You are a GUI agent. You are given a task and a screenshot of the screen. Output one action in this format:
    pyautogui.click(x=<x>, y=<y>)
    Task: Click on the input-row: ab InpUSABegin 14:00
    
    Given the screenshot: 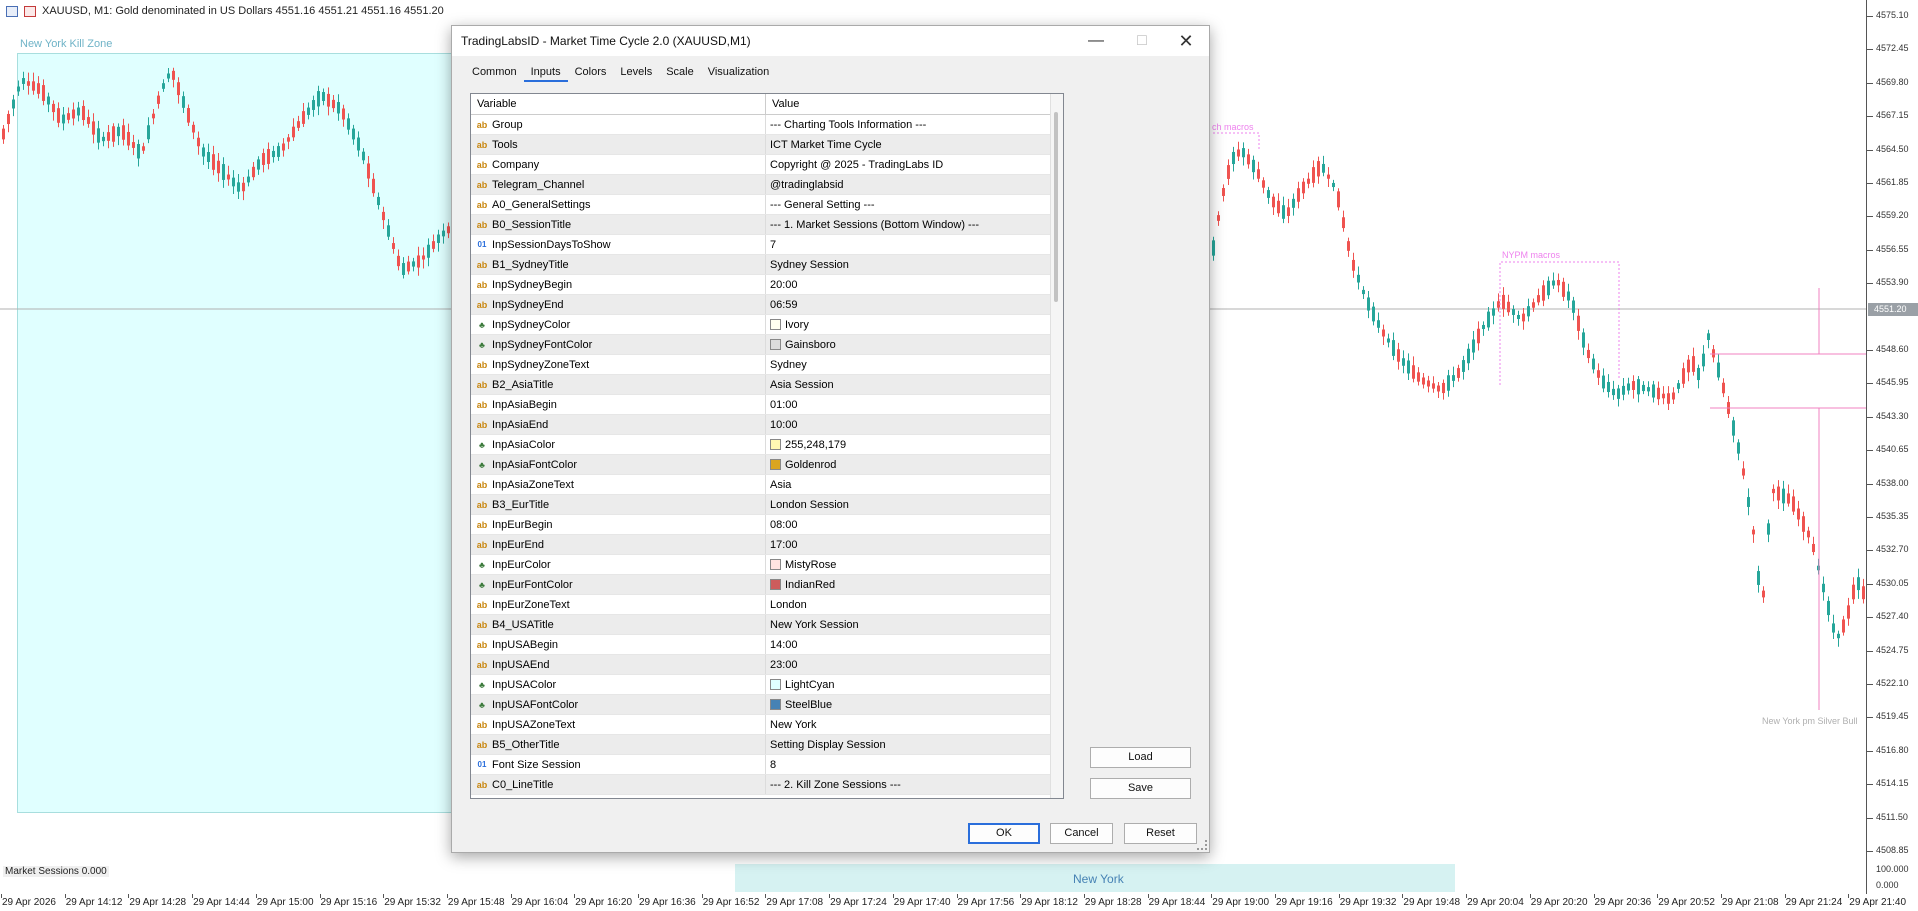 What is the action you would take?
    pyautogui.click(x=767, y=645)
    